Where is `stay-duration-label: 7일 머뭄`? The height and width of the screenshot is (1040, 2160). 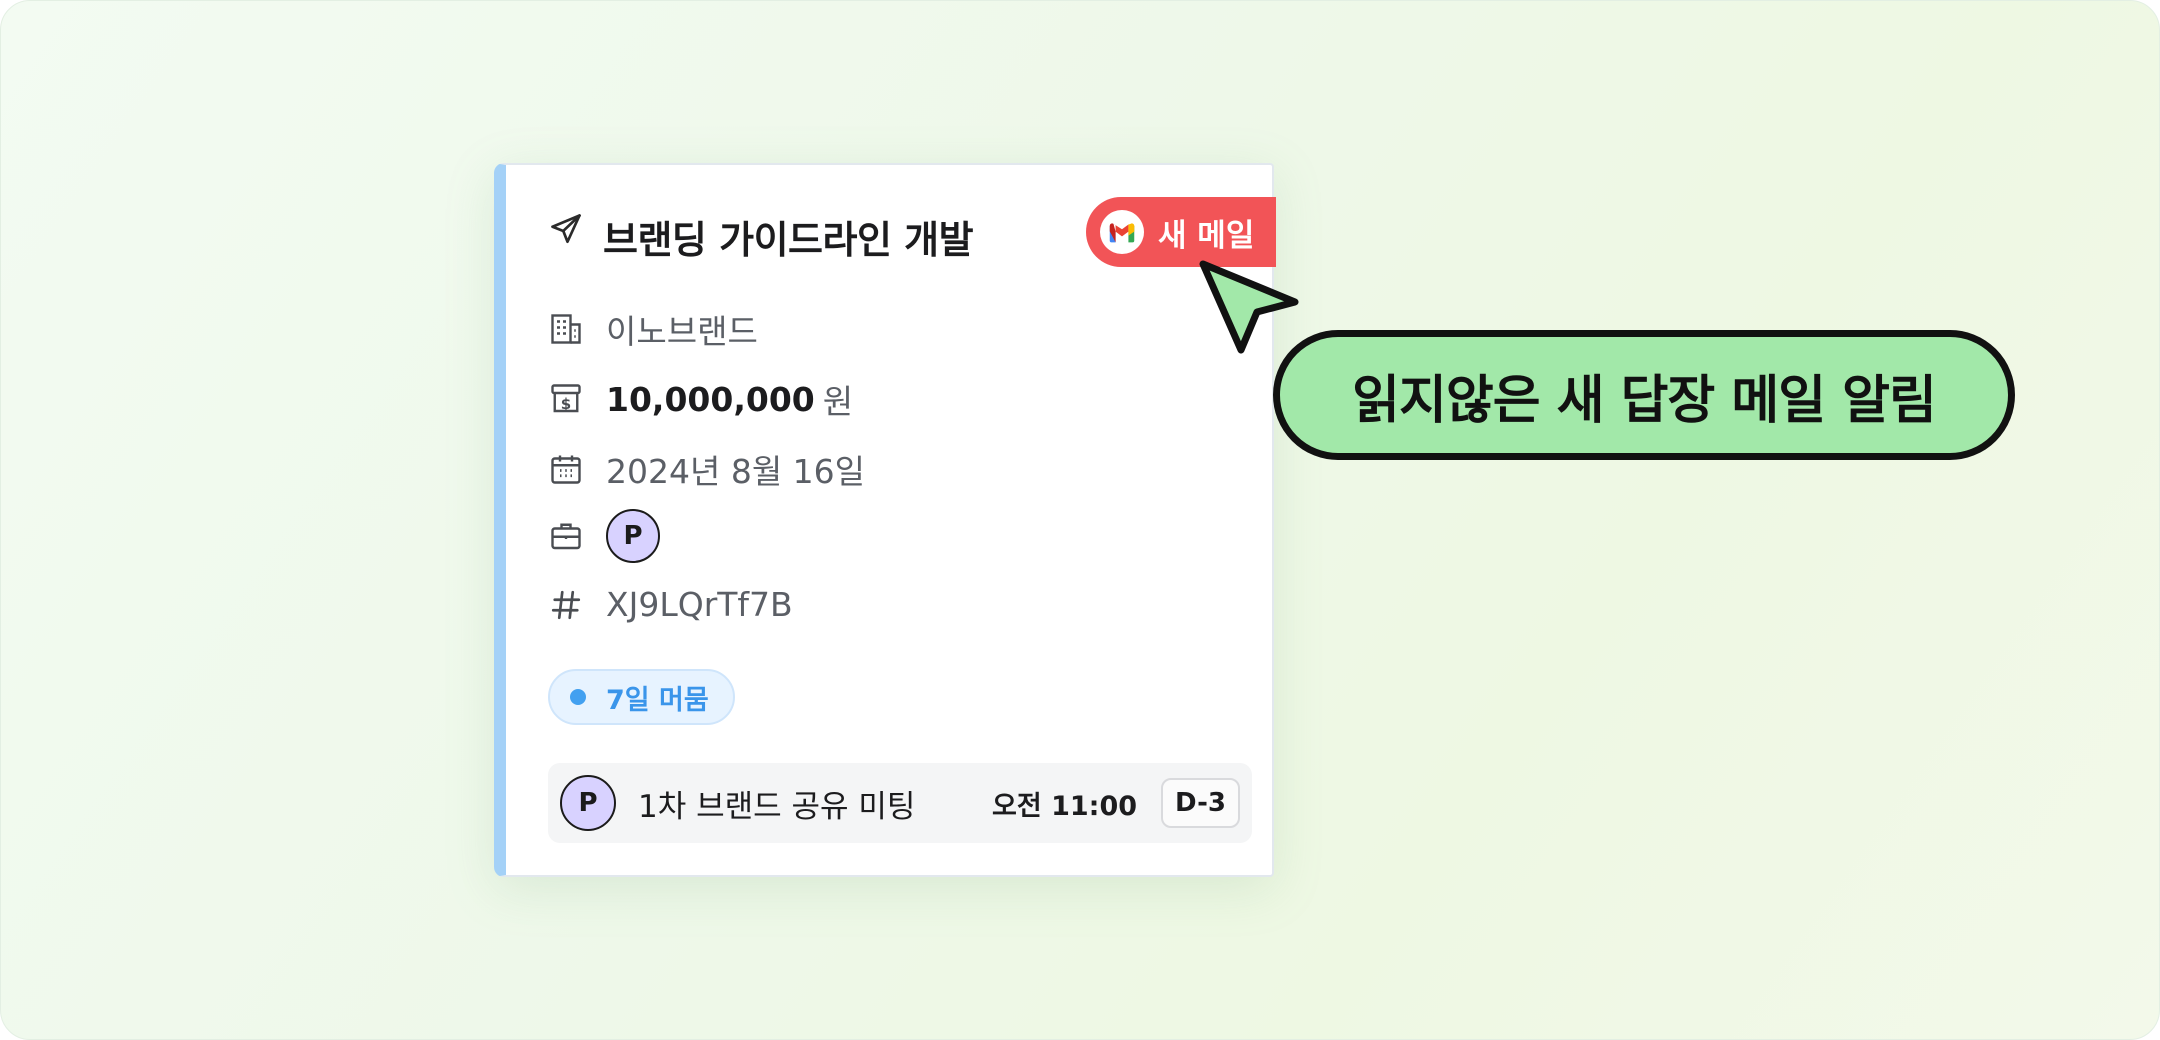
stay-duration-label: 7일 머뭄 is located at coordinates (657, 700).